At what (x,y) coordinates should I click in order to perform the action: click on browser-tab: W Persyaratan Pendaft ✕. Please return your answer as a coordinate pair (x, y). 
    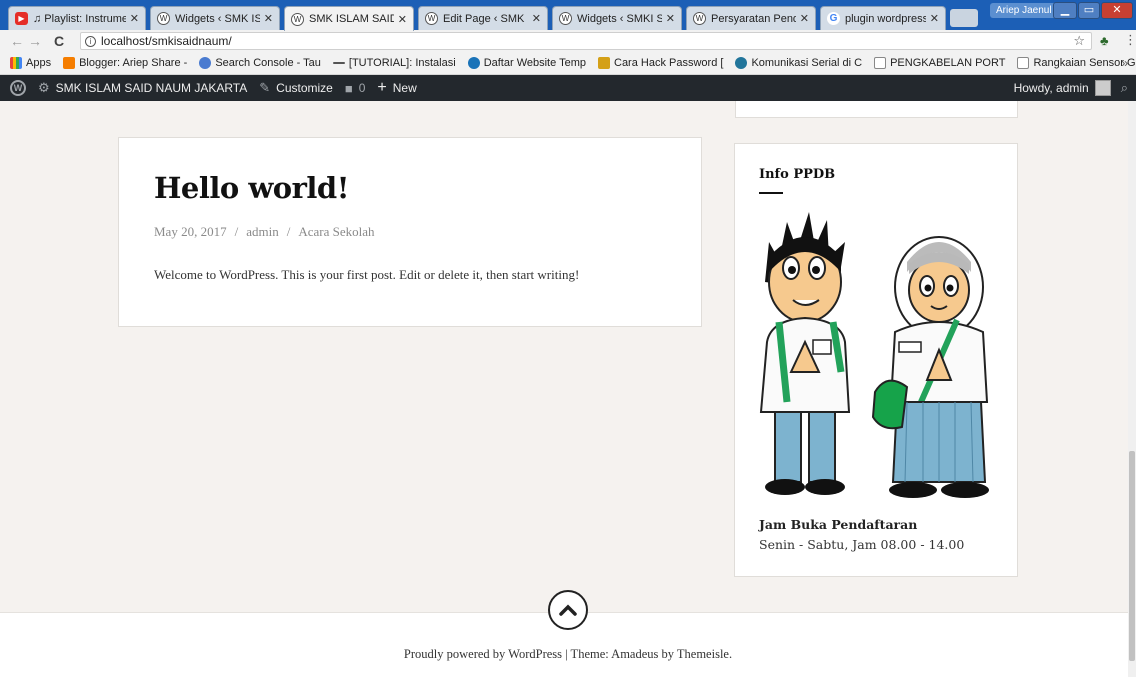
    Looking at the image, I should click on (751, 18).